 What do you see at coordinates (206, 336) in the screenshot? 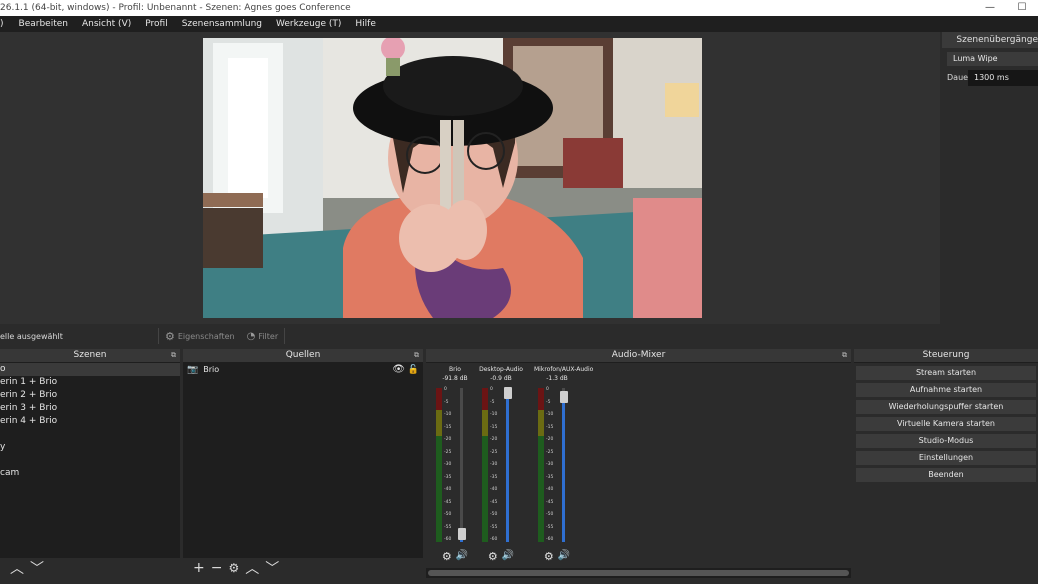
I see `properties-label: Eigenschaften` at bounding box center [206, 336].